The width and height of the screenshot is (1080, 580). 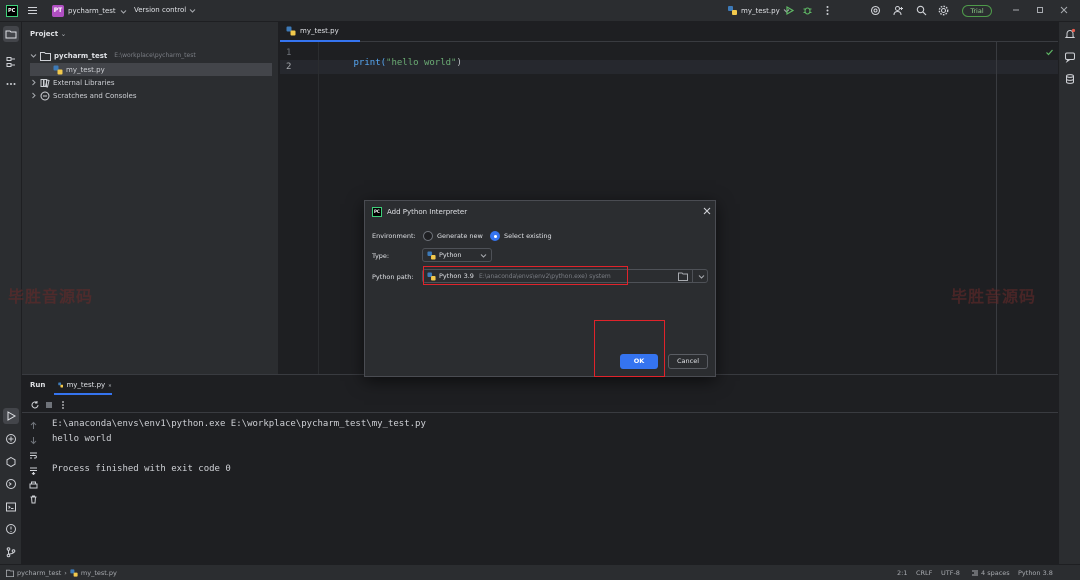 What do you see at coordinates (45, 83) in the screenshot?
I see `library-icon` at bounding box center [45, 83].